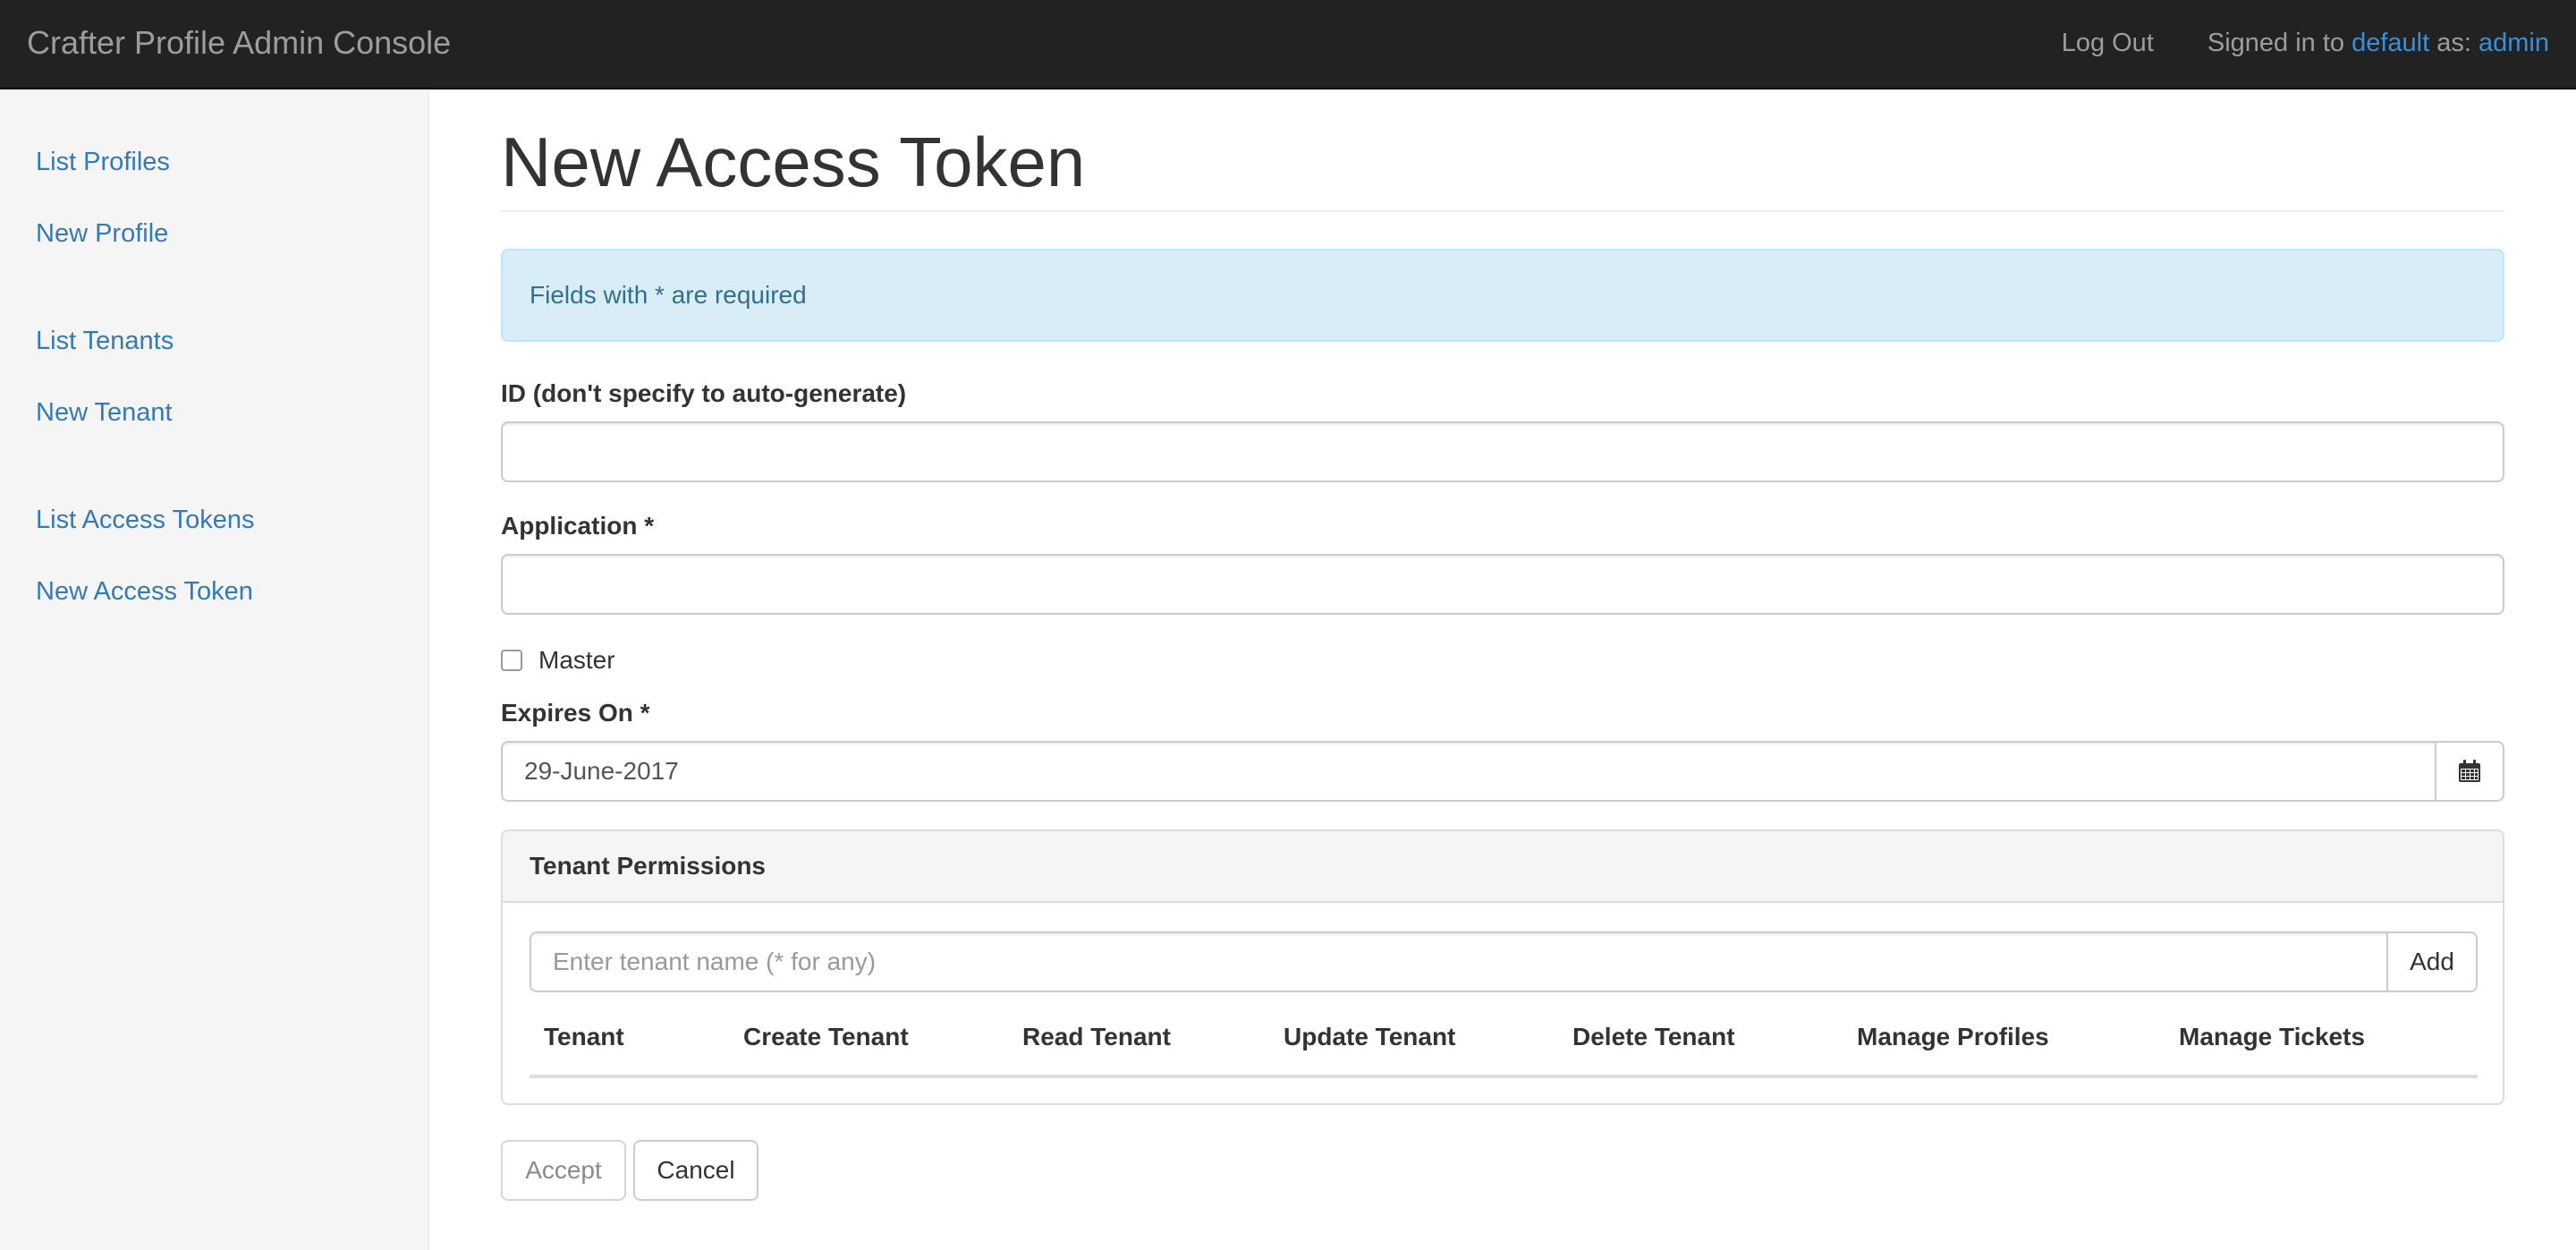 The height and width of the screenshot is (1250, 2576). I want to click on sidebar-item-new-profile: New Profile, so click(102, 233).